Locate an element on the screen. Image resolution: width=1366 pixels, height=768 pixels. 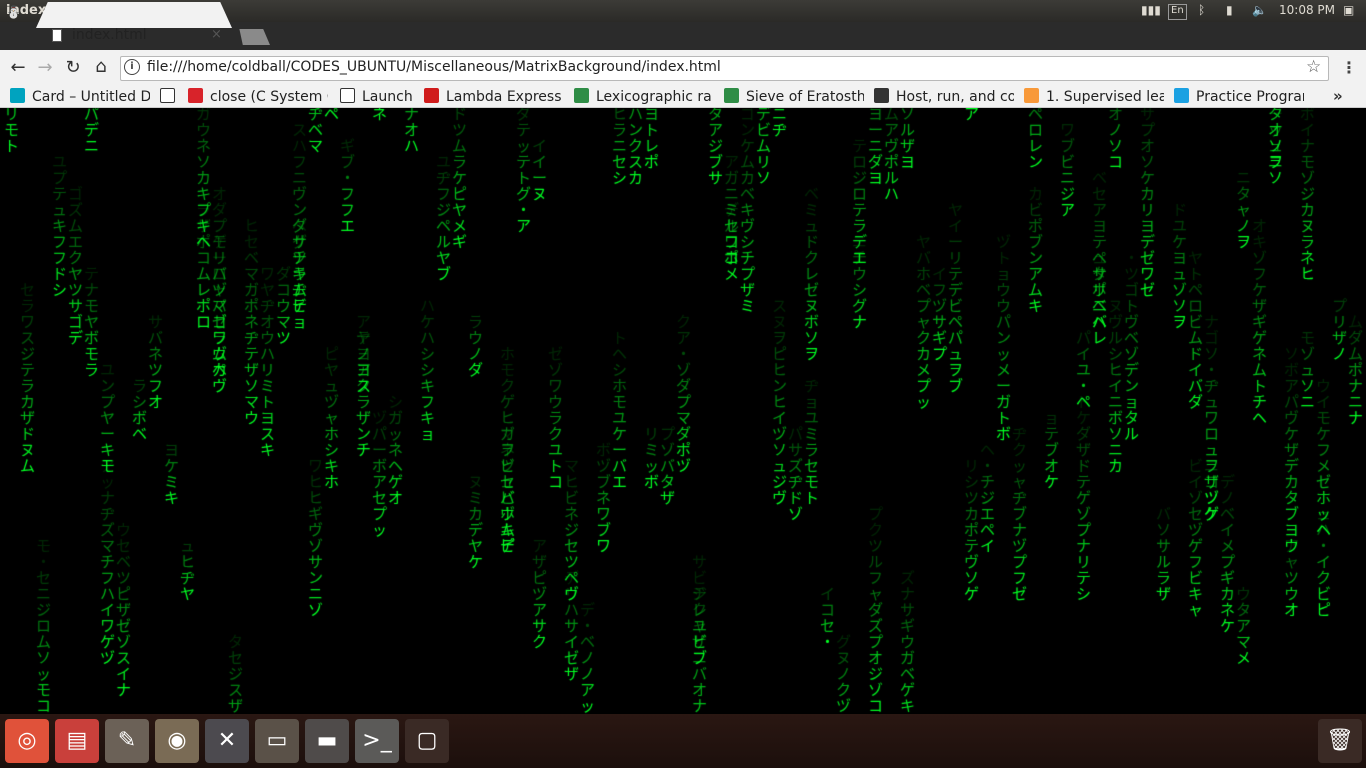
bookmark-label: Practice Program is located at coordinates (1250, 97).